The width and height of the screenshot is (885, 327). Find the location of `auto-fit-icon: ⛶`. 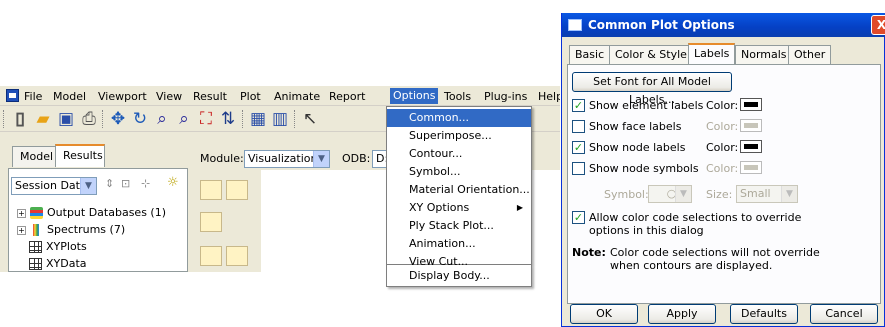

auto-fit-icon: ⛶ is located at coordinates (206, 119).